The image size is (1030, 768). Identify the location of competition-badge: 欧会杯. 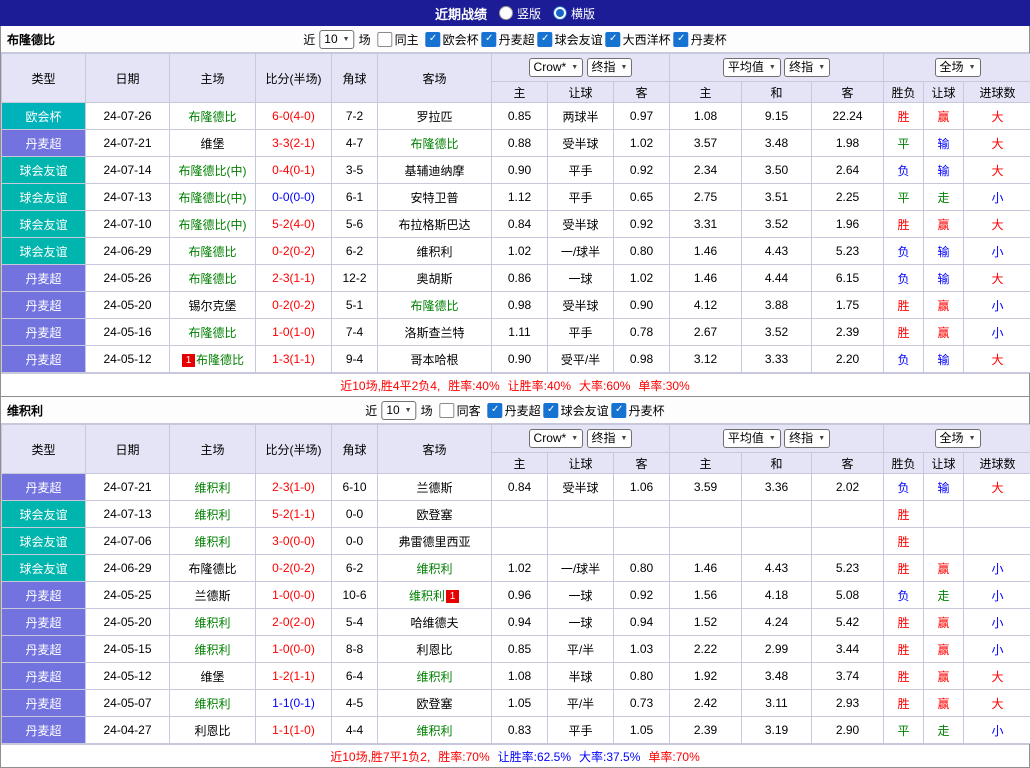
(44, 116).